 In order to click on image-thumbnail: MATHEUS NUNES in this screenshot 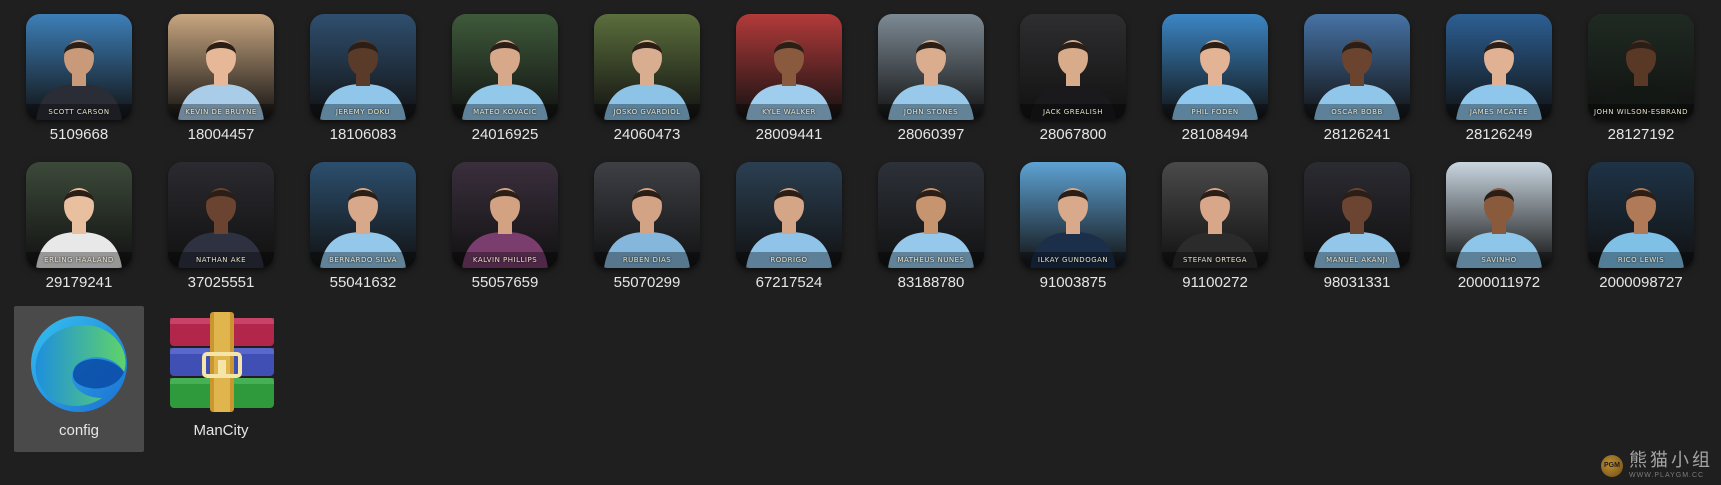, I will do `click(931, 215)`.